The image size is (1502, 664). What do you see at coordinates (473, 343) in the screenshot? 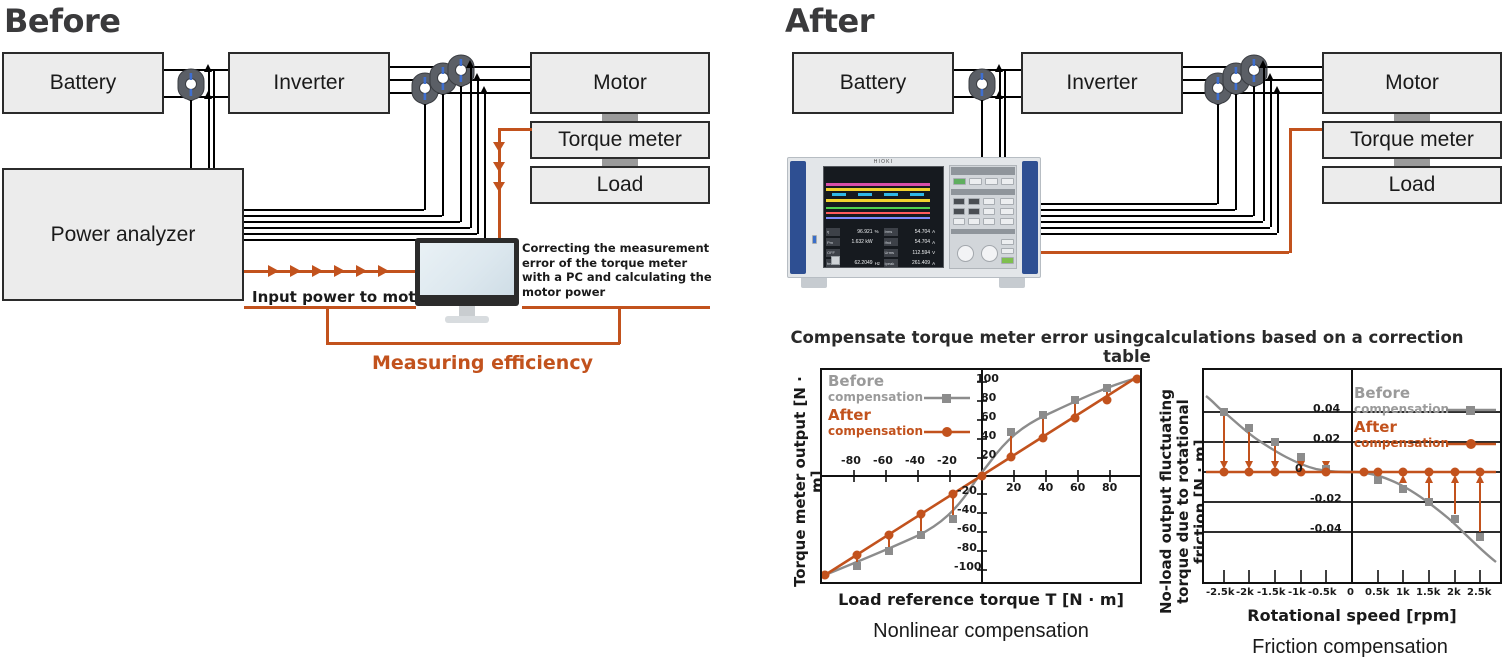
I see `eff-join` at bounding box center [473, 343].